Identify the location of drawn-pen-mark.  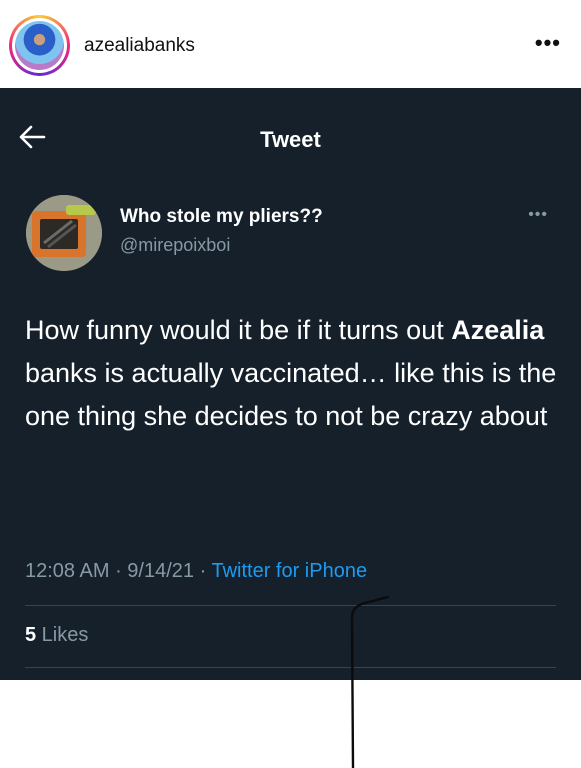
(370, 681).